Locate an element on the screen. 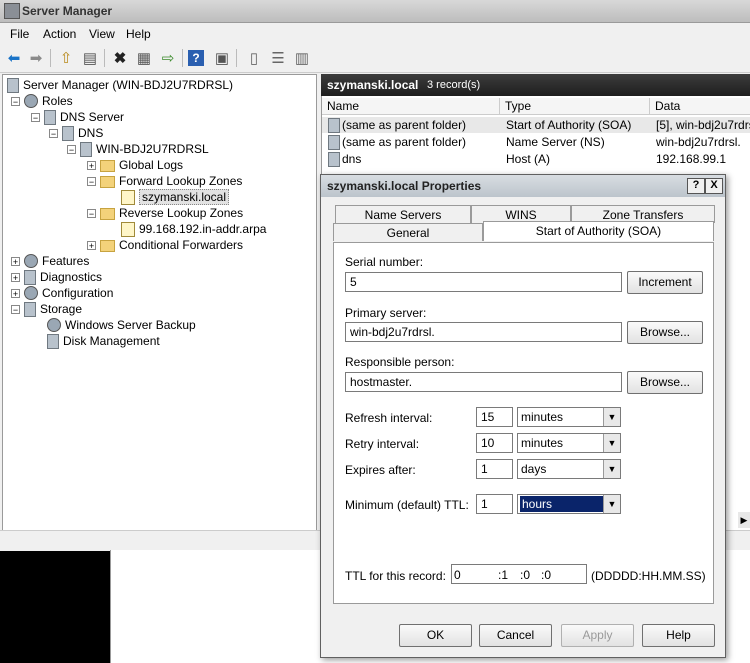  console-icon: ▣ is located at coordinates (222, 58).